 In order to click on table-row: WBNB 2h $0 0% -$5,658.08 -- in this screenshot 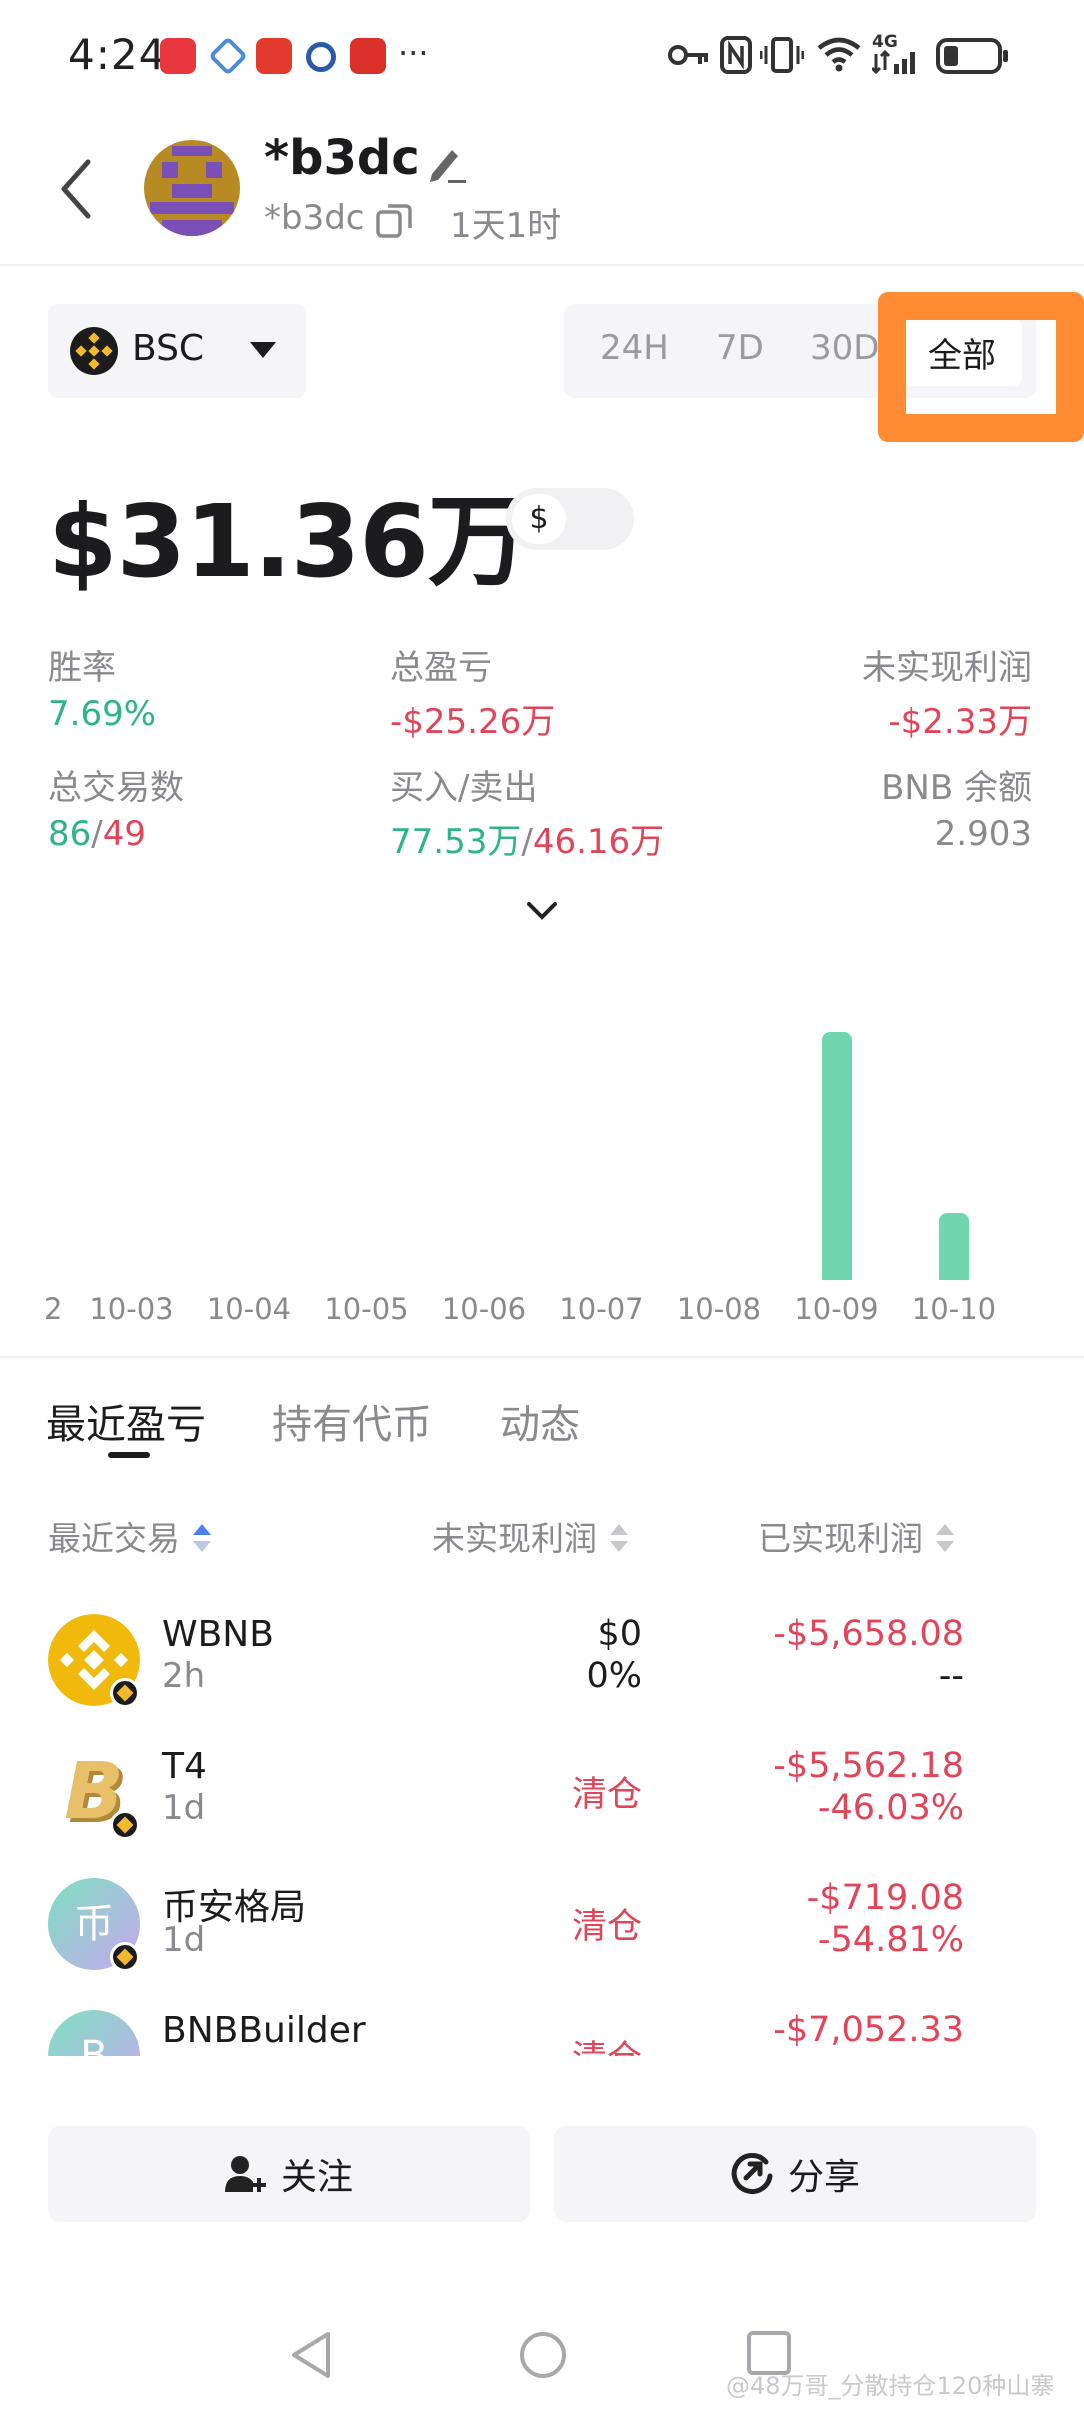, I will do `click(542, 1645)`.